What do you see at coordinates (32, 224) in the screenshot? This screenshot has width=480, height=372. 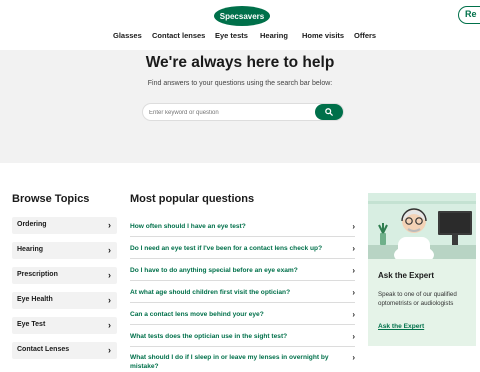 I see `topic-label: Ordering` at bounding box center [32, 224].